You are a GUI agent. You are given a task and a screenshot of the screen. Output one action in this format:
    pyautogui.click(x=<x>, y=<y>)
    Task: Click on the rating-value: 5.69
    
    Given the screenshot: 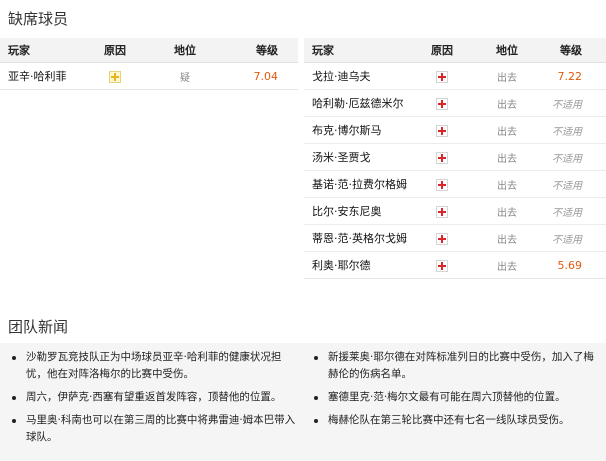 What is the action you would take?
    pyautogui.click(x=570, y=265)
    